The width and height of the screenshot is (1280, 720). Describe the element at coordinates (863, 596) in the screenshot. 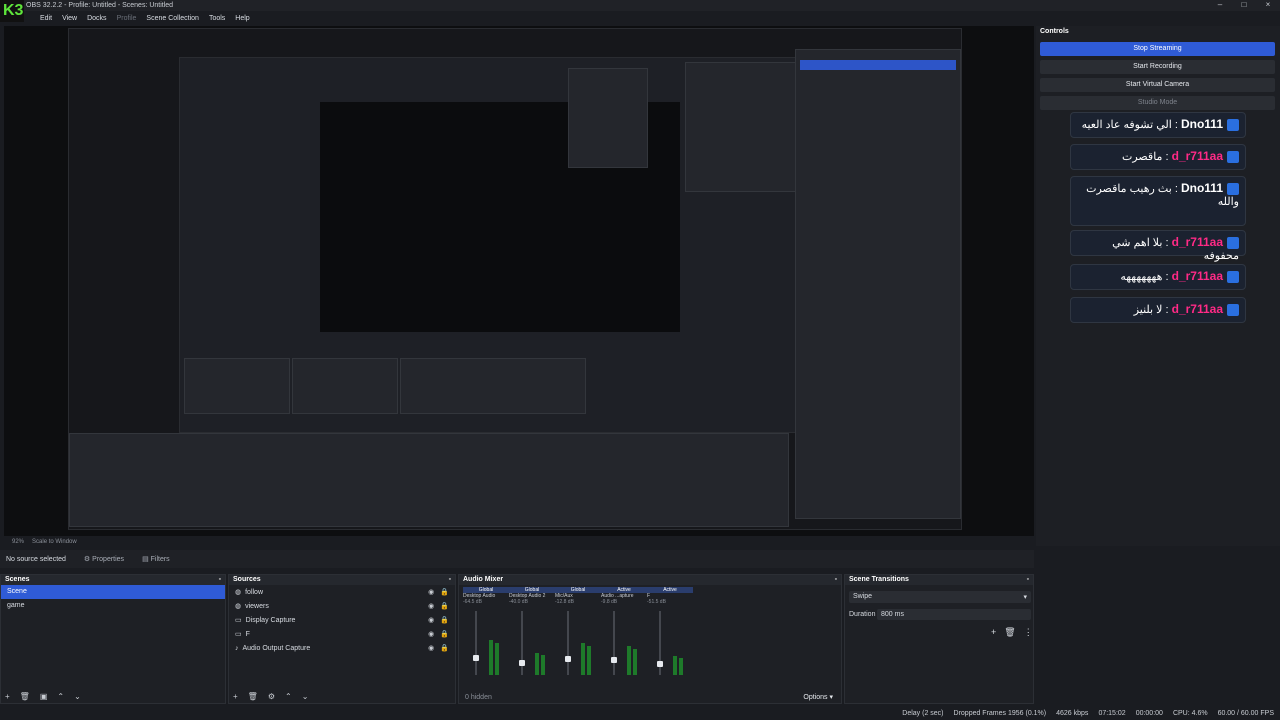

I see `transition-value: Swipe` at that location.